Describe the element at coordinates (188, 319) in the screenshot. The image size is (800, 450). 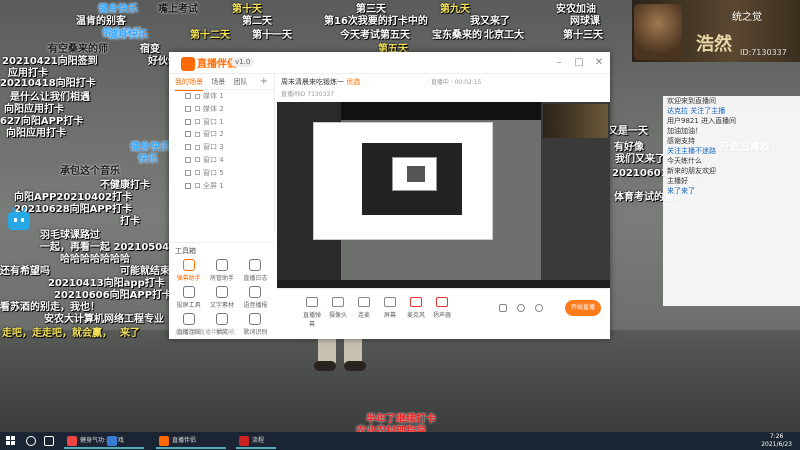
I see `tool-icon` at that location.